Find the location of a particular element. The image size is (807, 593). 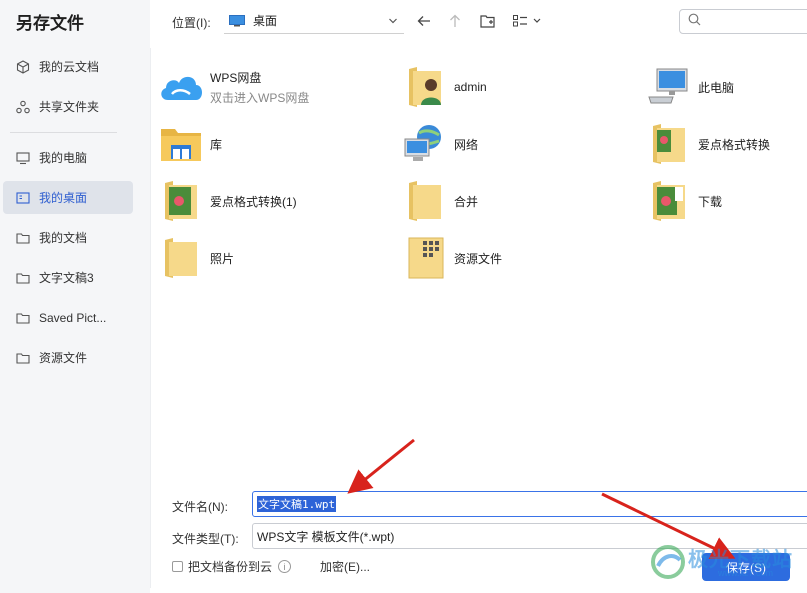

file-item-resource-files: 资源文件 is located at coordinates (452, 258).